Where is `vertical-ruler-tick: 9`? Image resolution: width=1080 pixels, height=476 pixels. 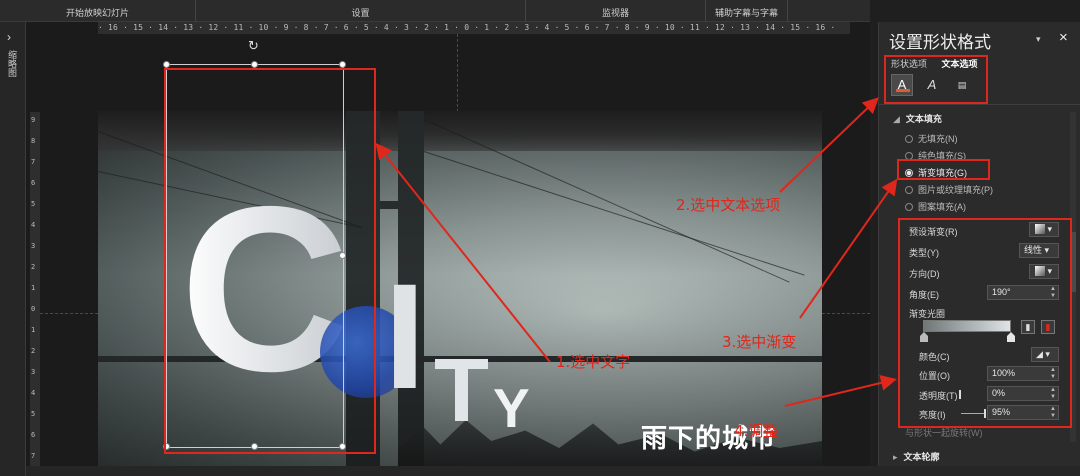 vertical-ruler-tick: 9 is located at coordinates (33, 120).